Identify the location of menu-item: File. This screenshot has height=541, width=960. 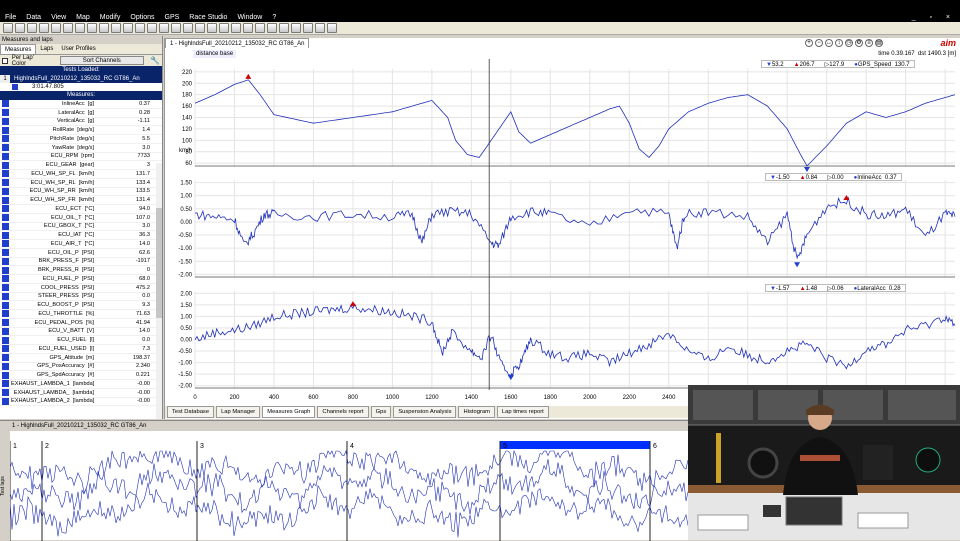
(10, 18).